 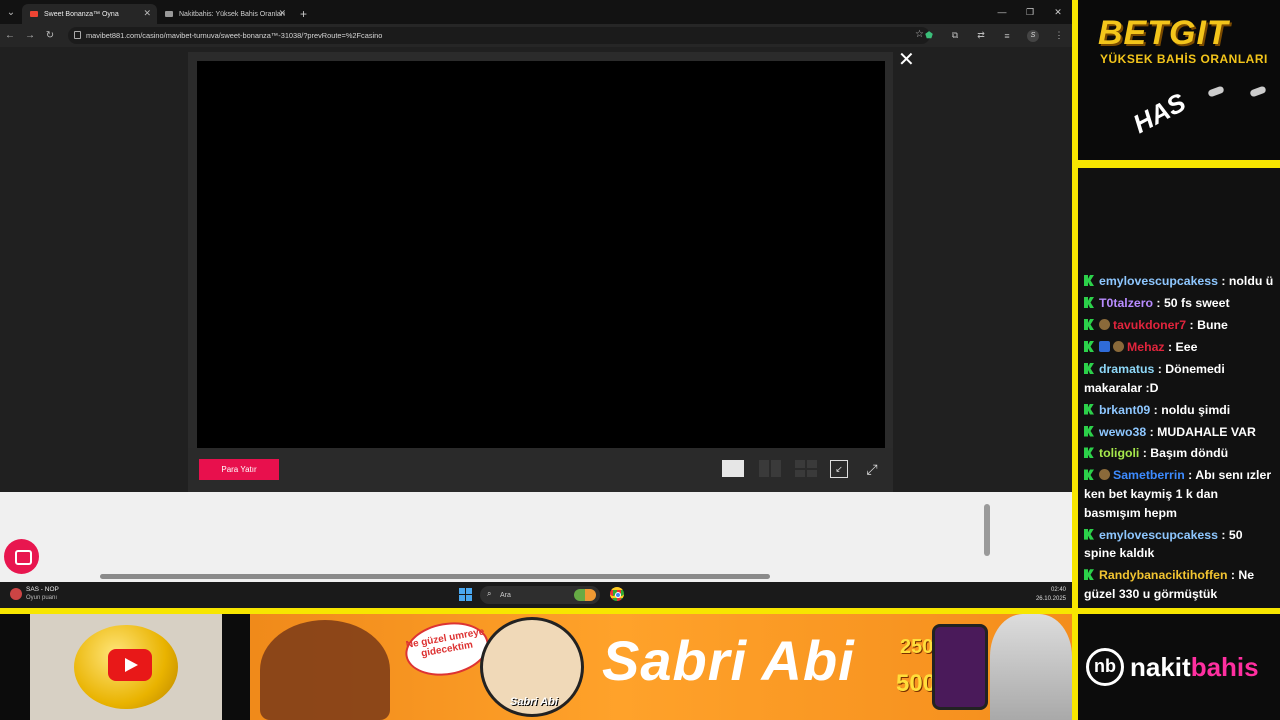 What do you see at coordinates (1146, 347) in the screenshot?
I see `chat-username: Mehaz` at bounding box center [1146, 347].